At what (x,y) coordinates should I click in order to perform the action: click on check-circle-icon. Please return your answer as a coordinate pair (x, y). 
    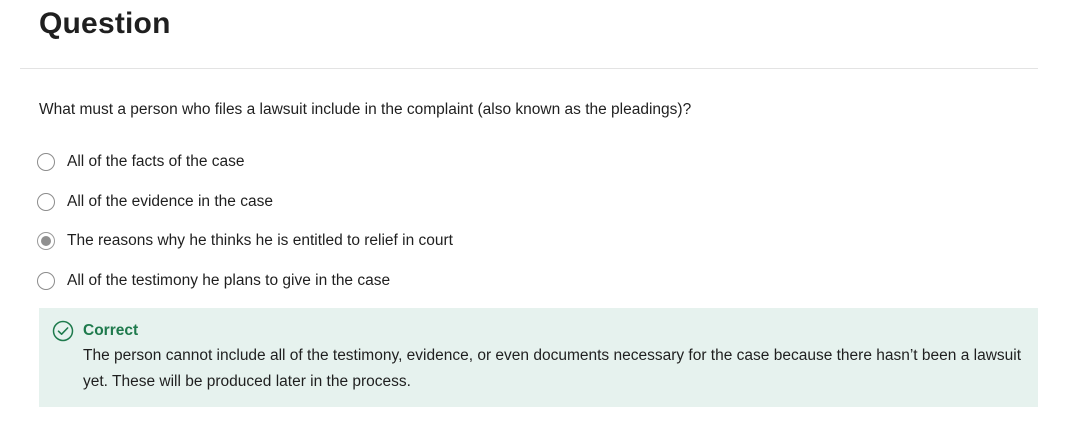
    Looking at the image, I should click on (63, 331).